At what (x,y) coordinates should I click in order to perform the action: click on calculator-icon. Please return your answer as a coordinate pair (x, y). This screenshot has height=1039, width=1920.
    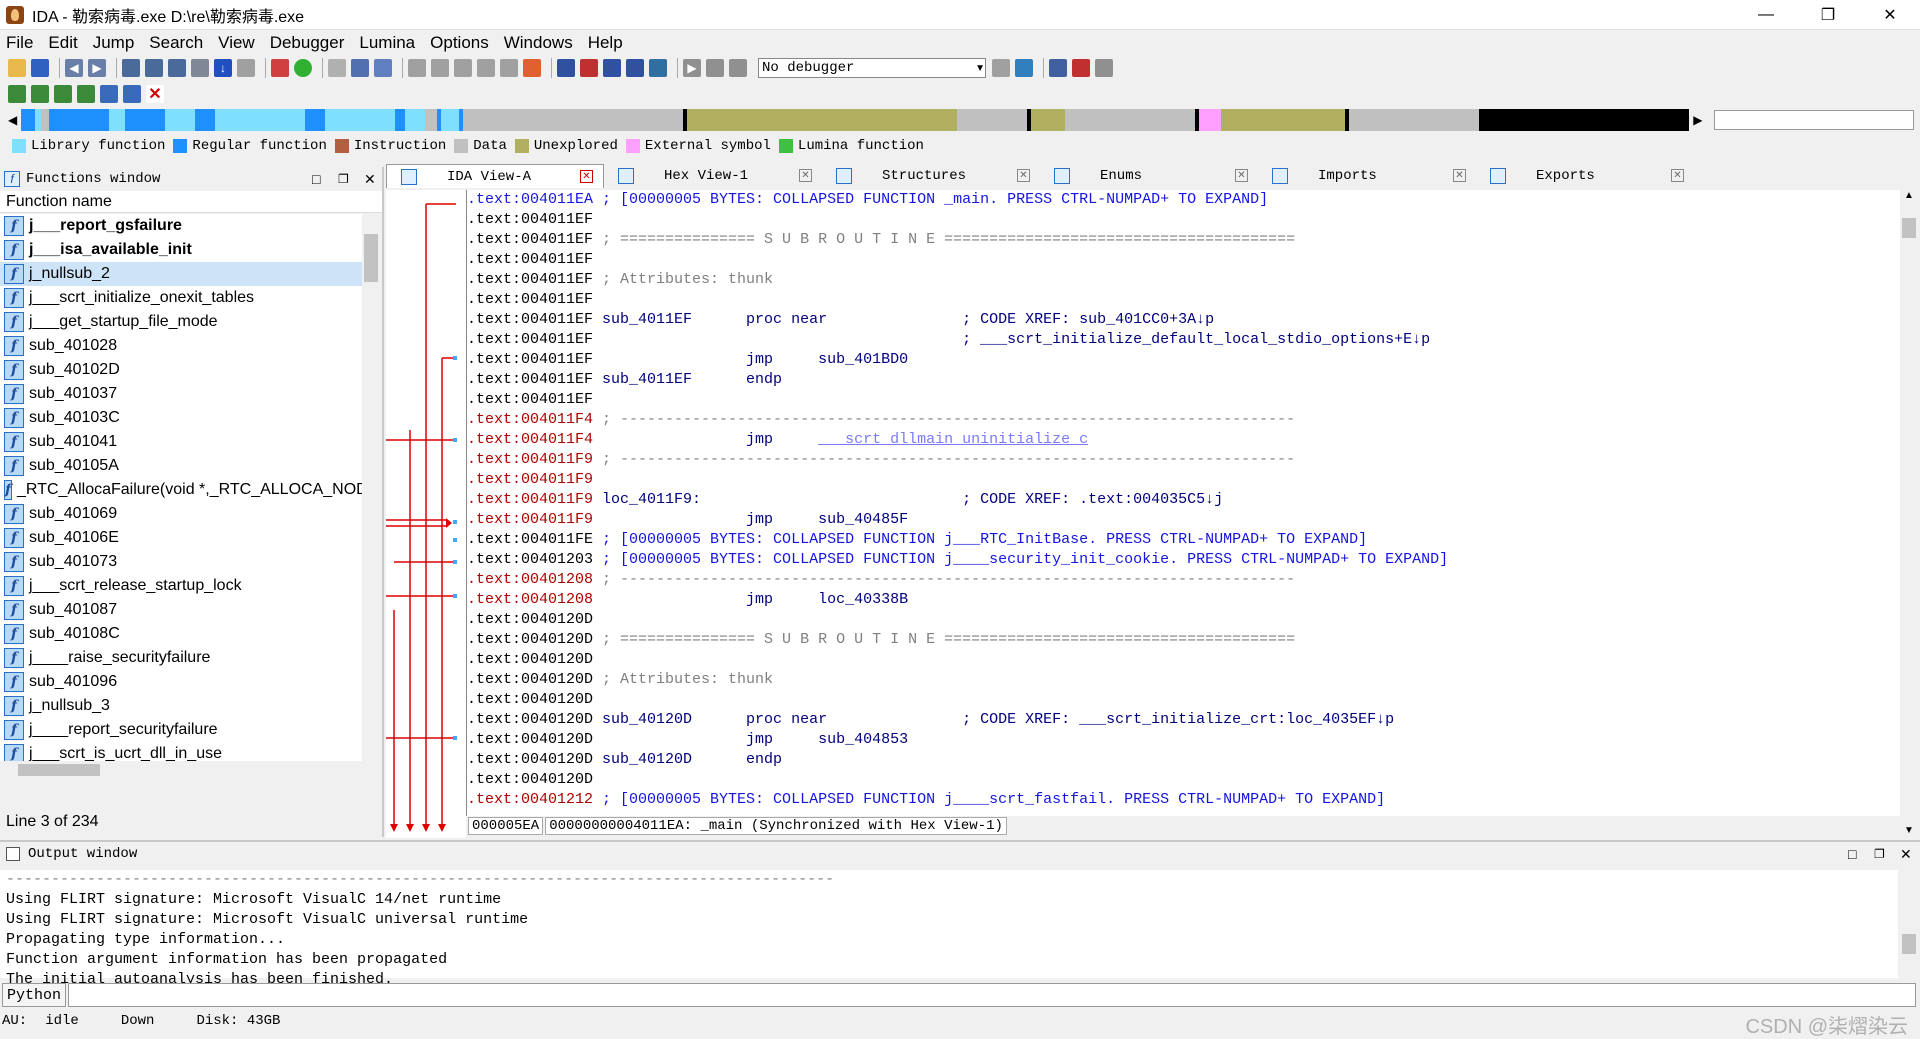
    Looking at the image, I should click on (509, 68).